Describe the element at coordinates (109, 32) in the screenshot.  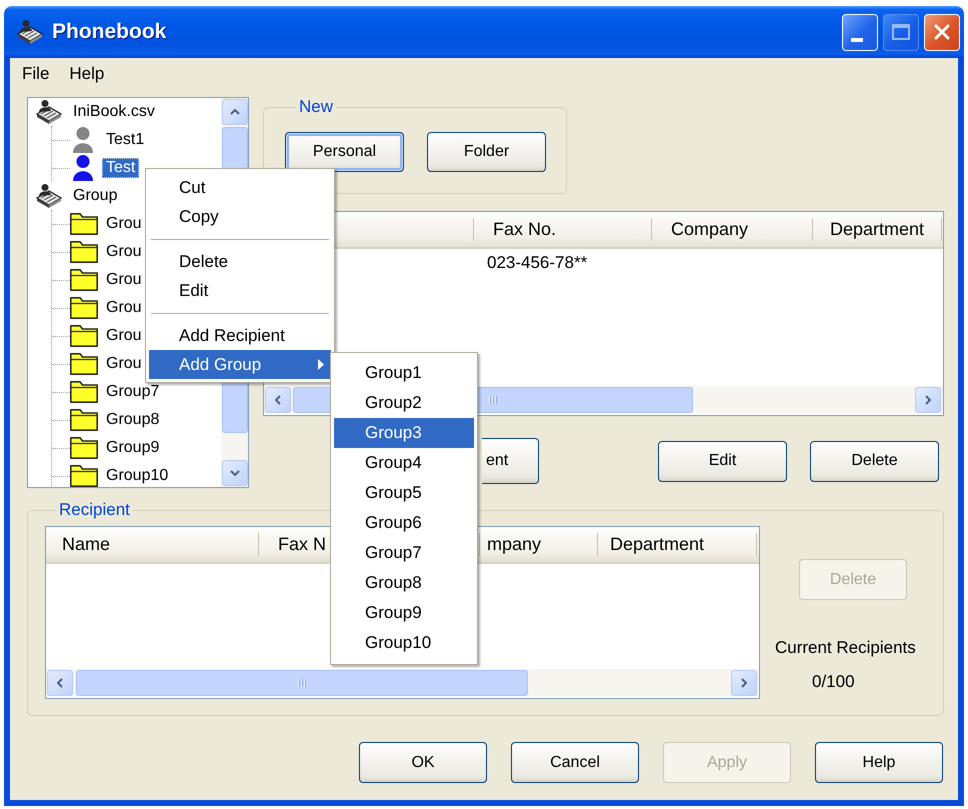
I see `window-title: Phonebook` at that location.